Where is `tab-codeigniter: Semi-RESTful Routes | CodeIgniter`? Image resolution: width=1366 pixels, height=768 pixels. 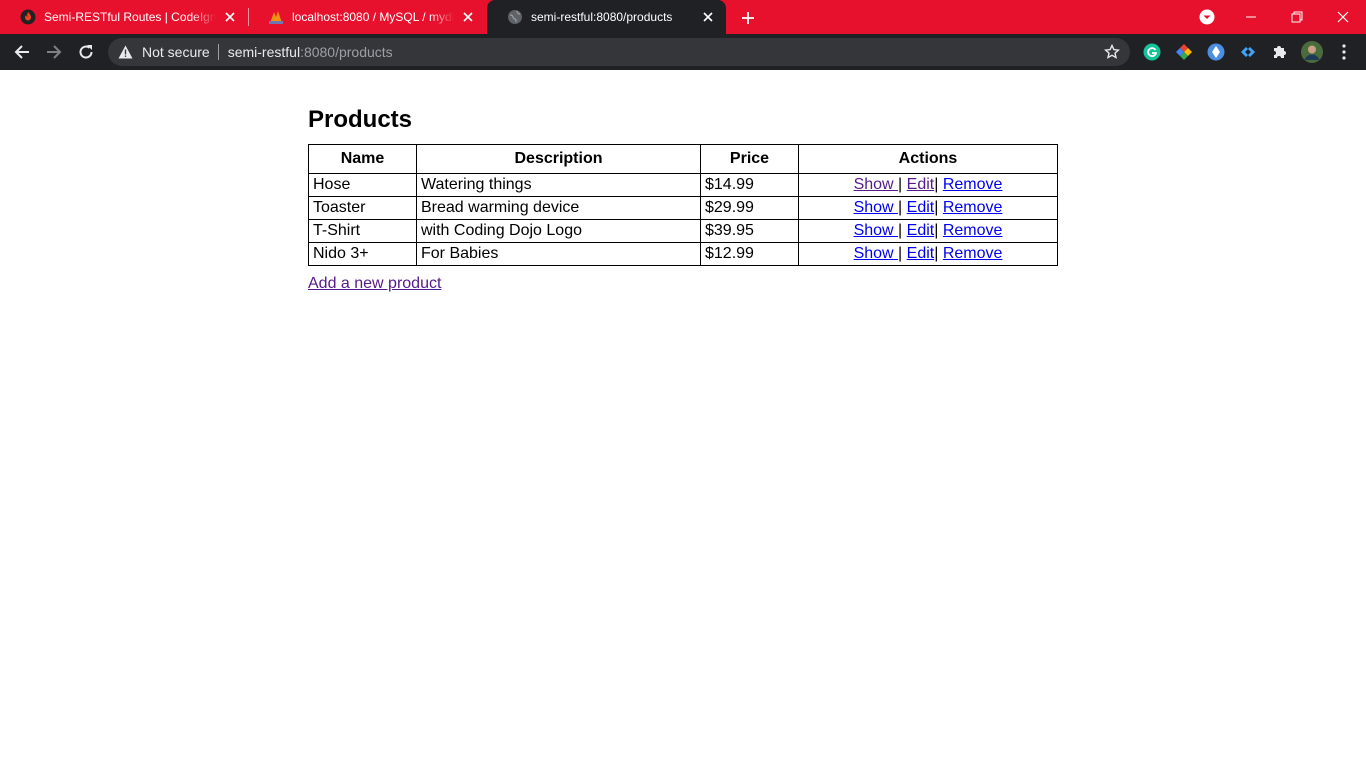
tab-codeigniter: Semi-RESTful Routes | CodeIgniter is located at coordinates (124, 17).